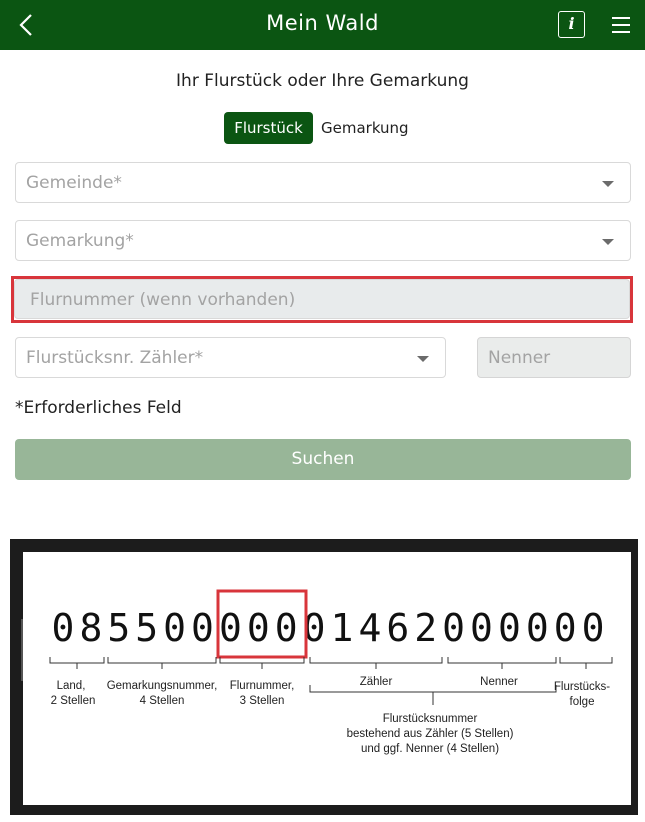 This screenshot has width=645, height=822. Describe the element at coordinates (425, 628) in the screenshot. I see `figure-digit: 2` at that location.